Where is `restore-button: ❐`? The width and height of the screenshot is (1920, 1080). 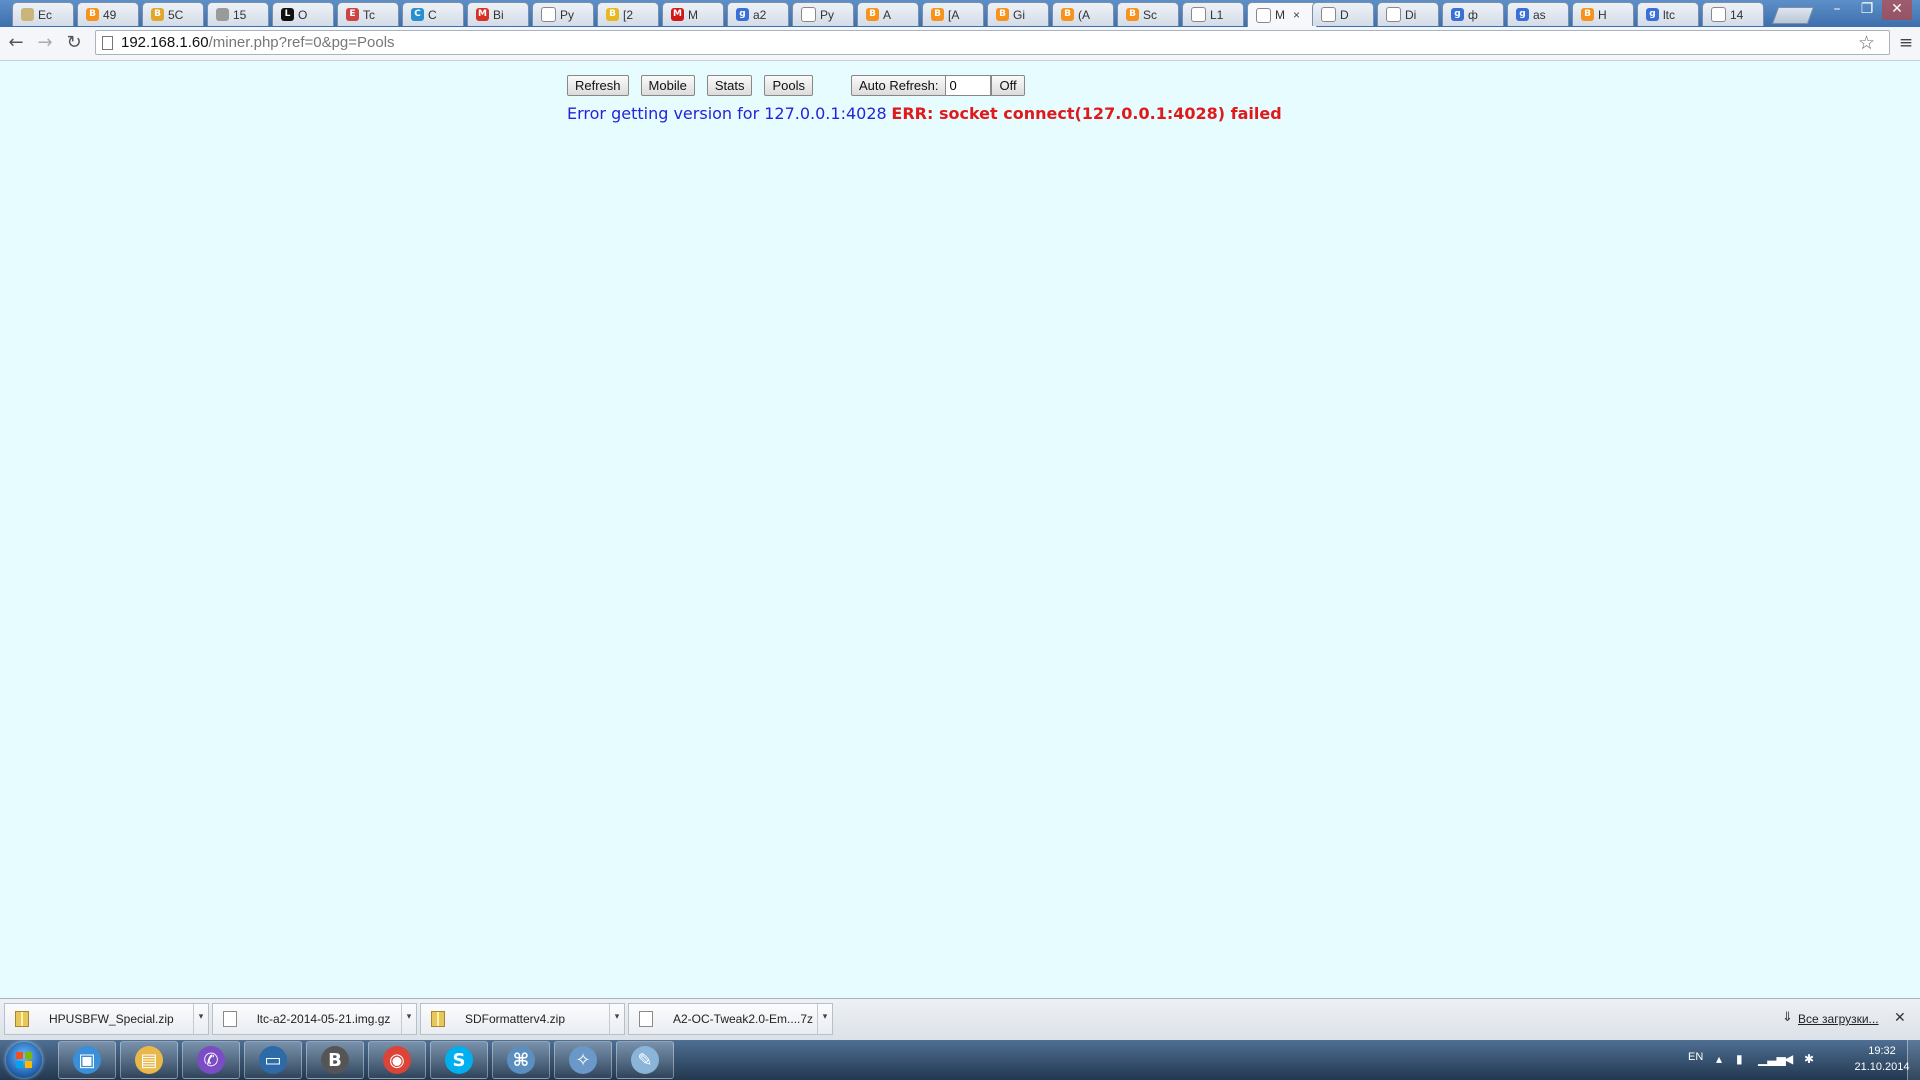
restore-button: ❐ is located at coordinates (1867, 10).